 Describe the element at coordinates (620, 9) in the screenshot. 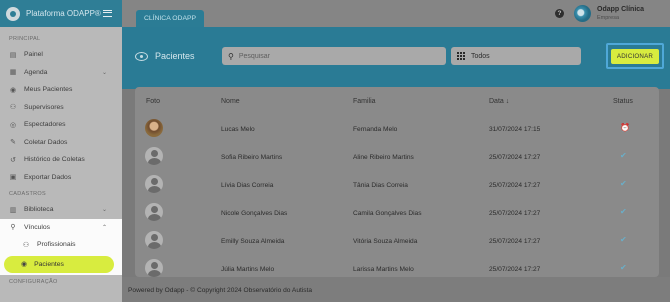

I see `user-name: Odapp Clínica` at that location.